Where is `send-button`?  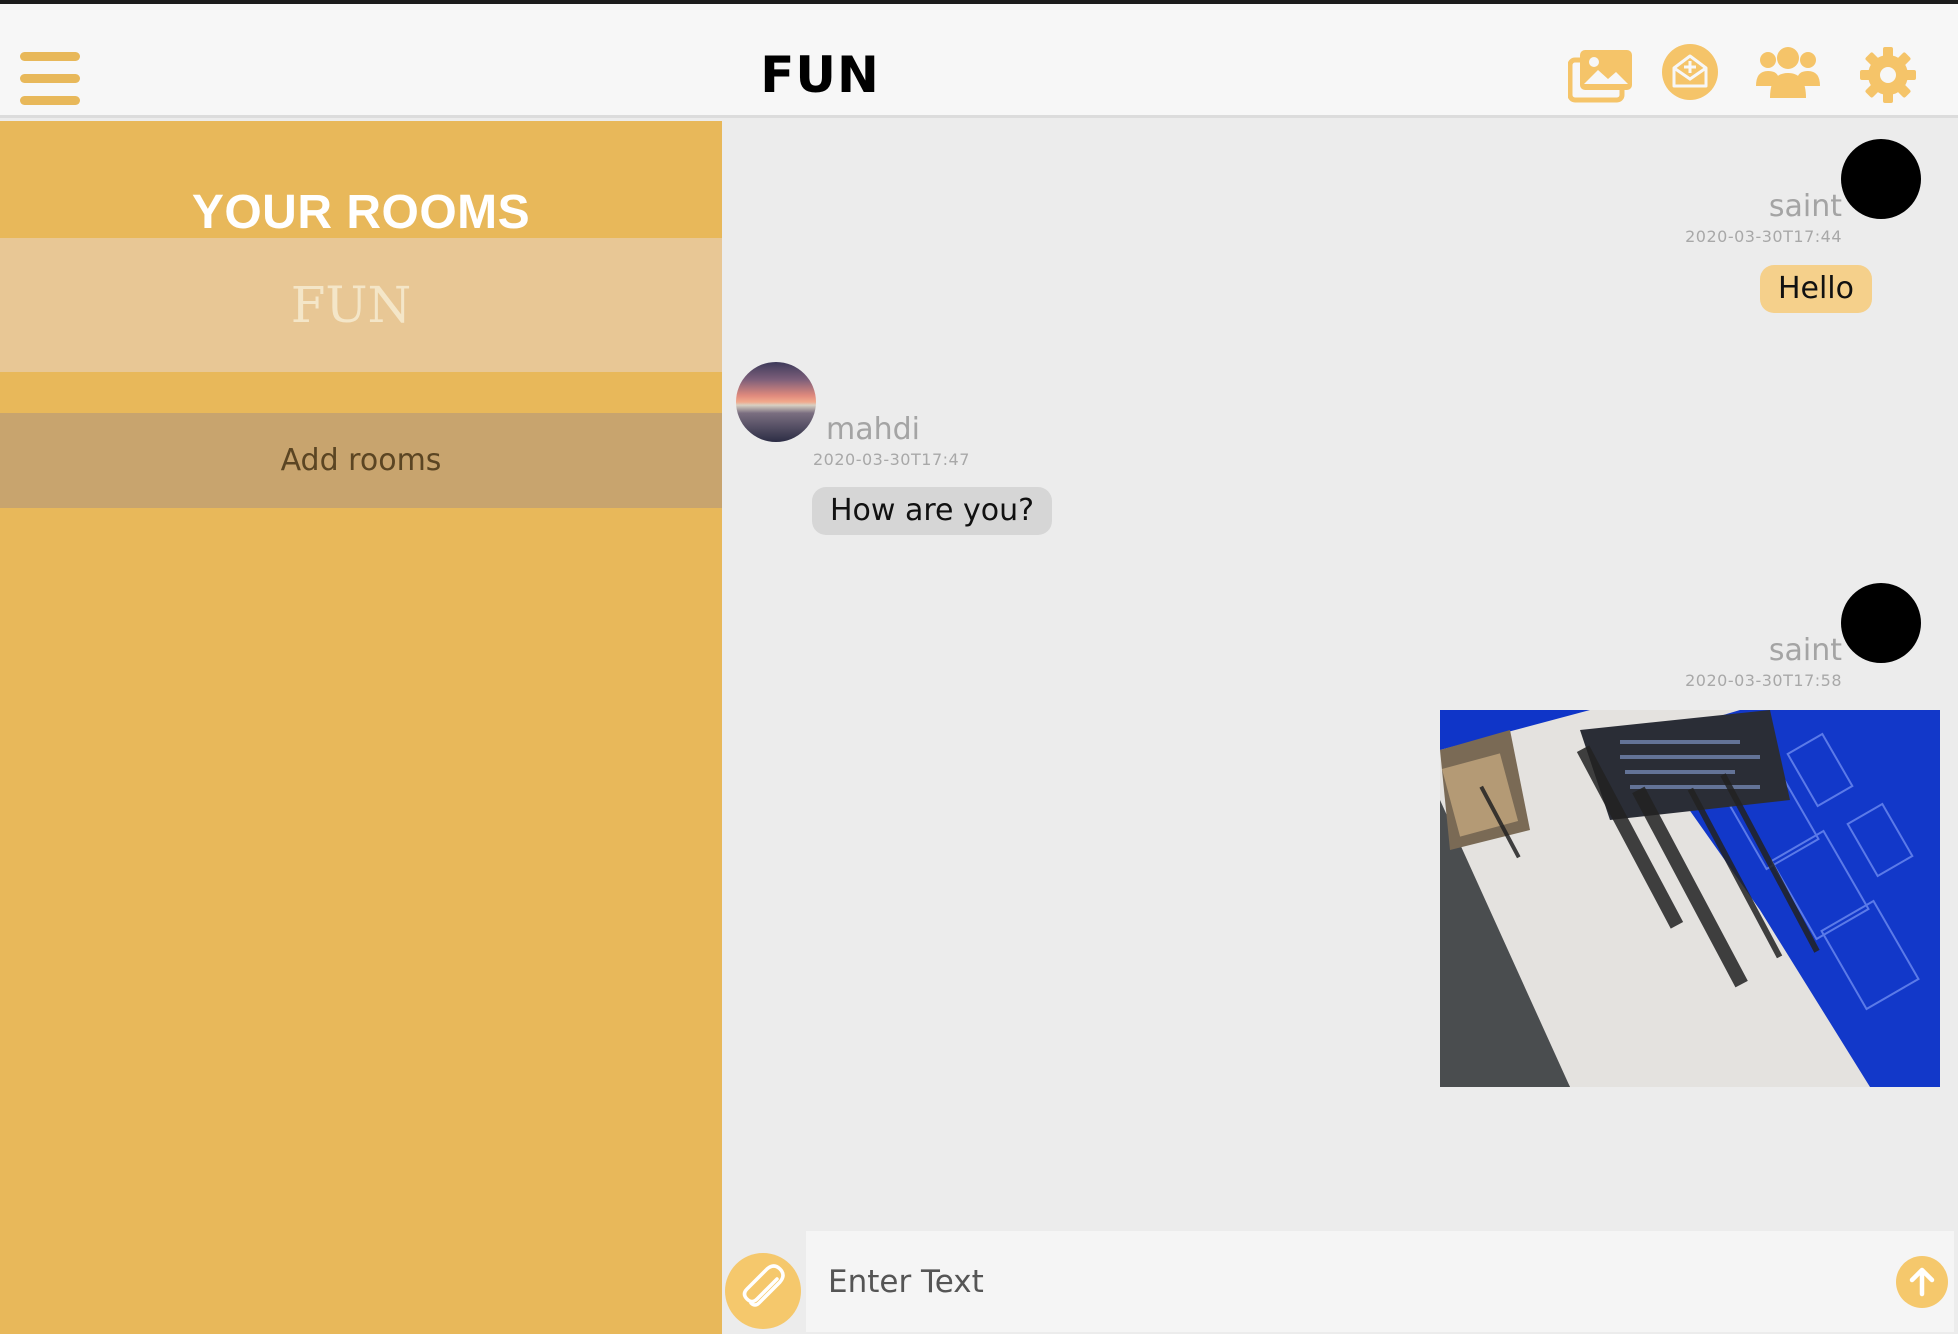
send-button is located at coordinates (1922, 1282).